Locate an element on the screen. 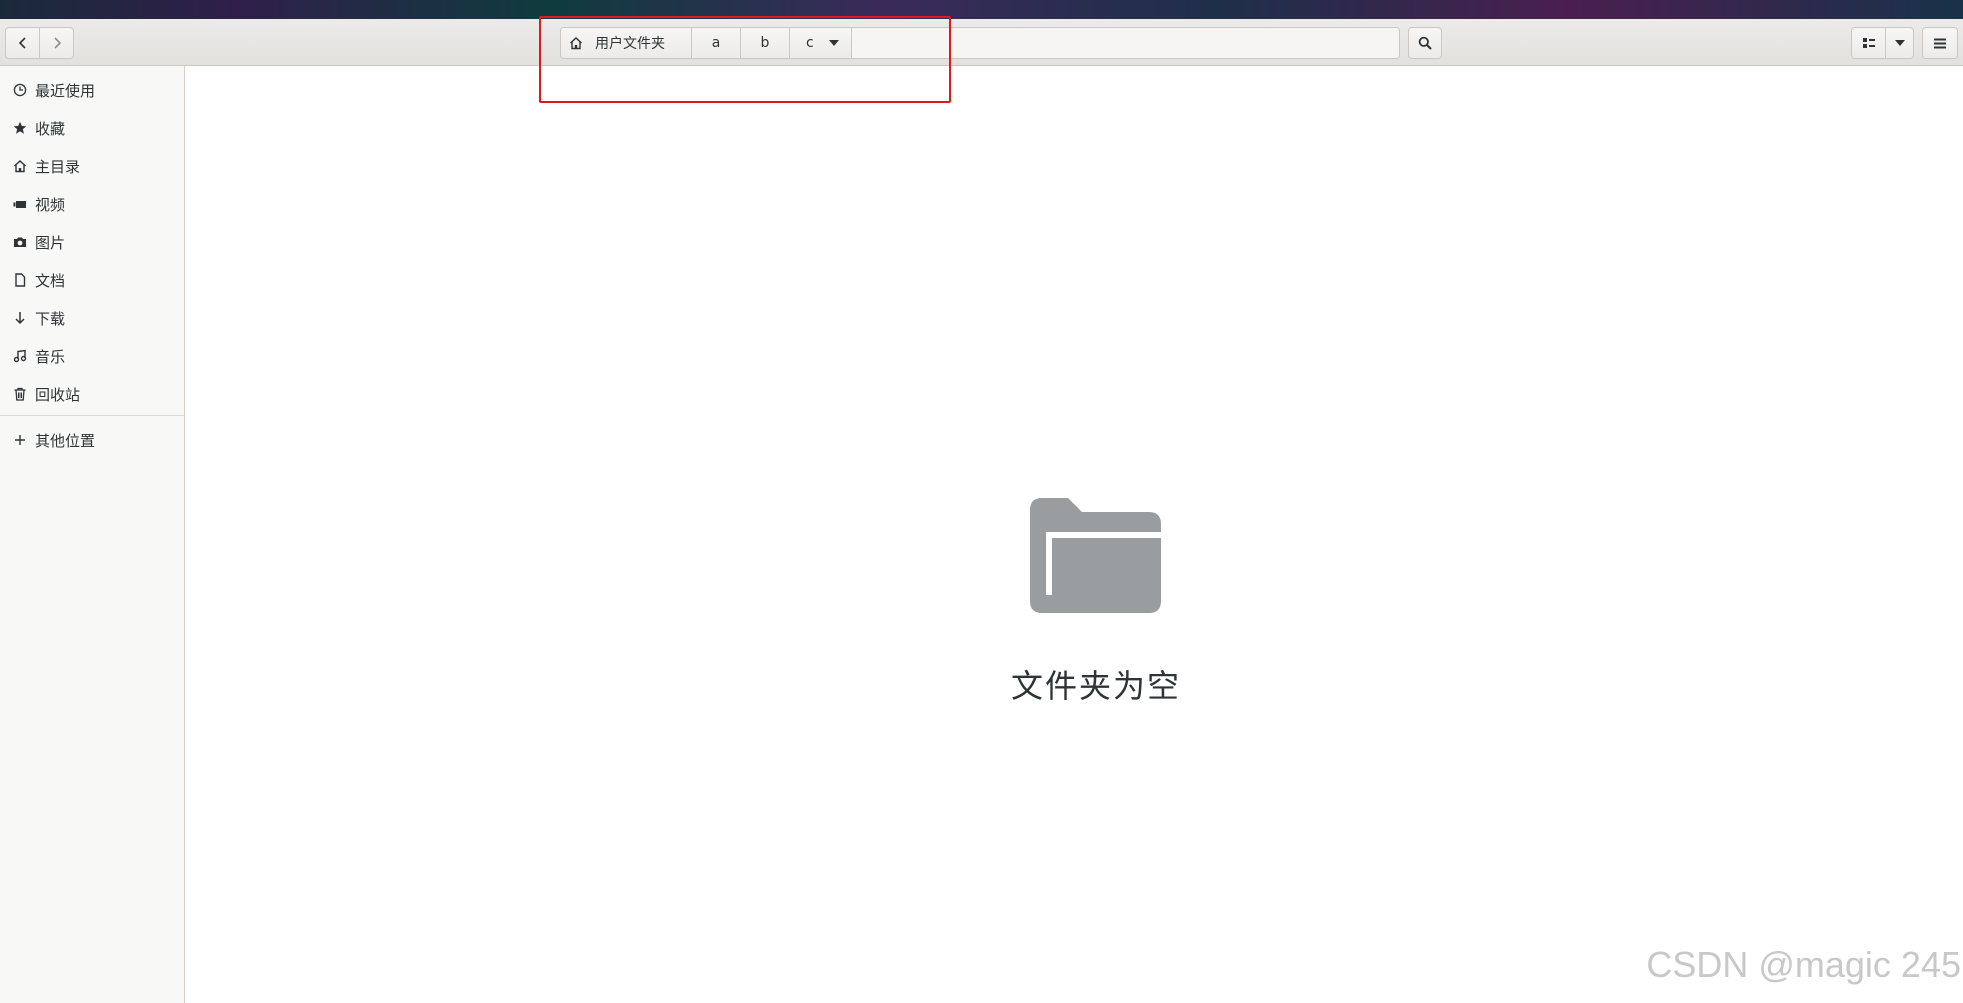 The image size is (1963, 1003). camera-icon is located at coordinates (20, 242).